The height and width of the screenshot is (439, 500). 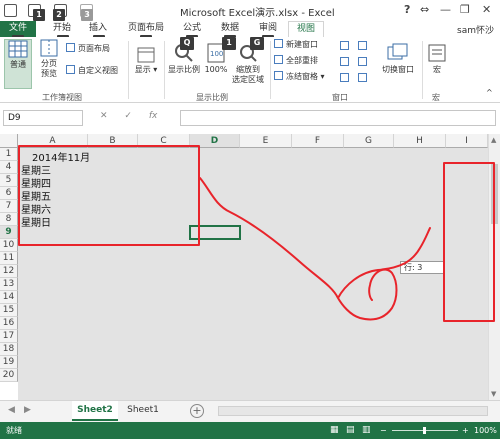 I want to click on row-header: 20, so click(x=9, y=375).